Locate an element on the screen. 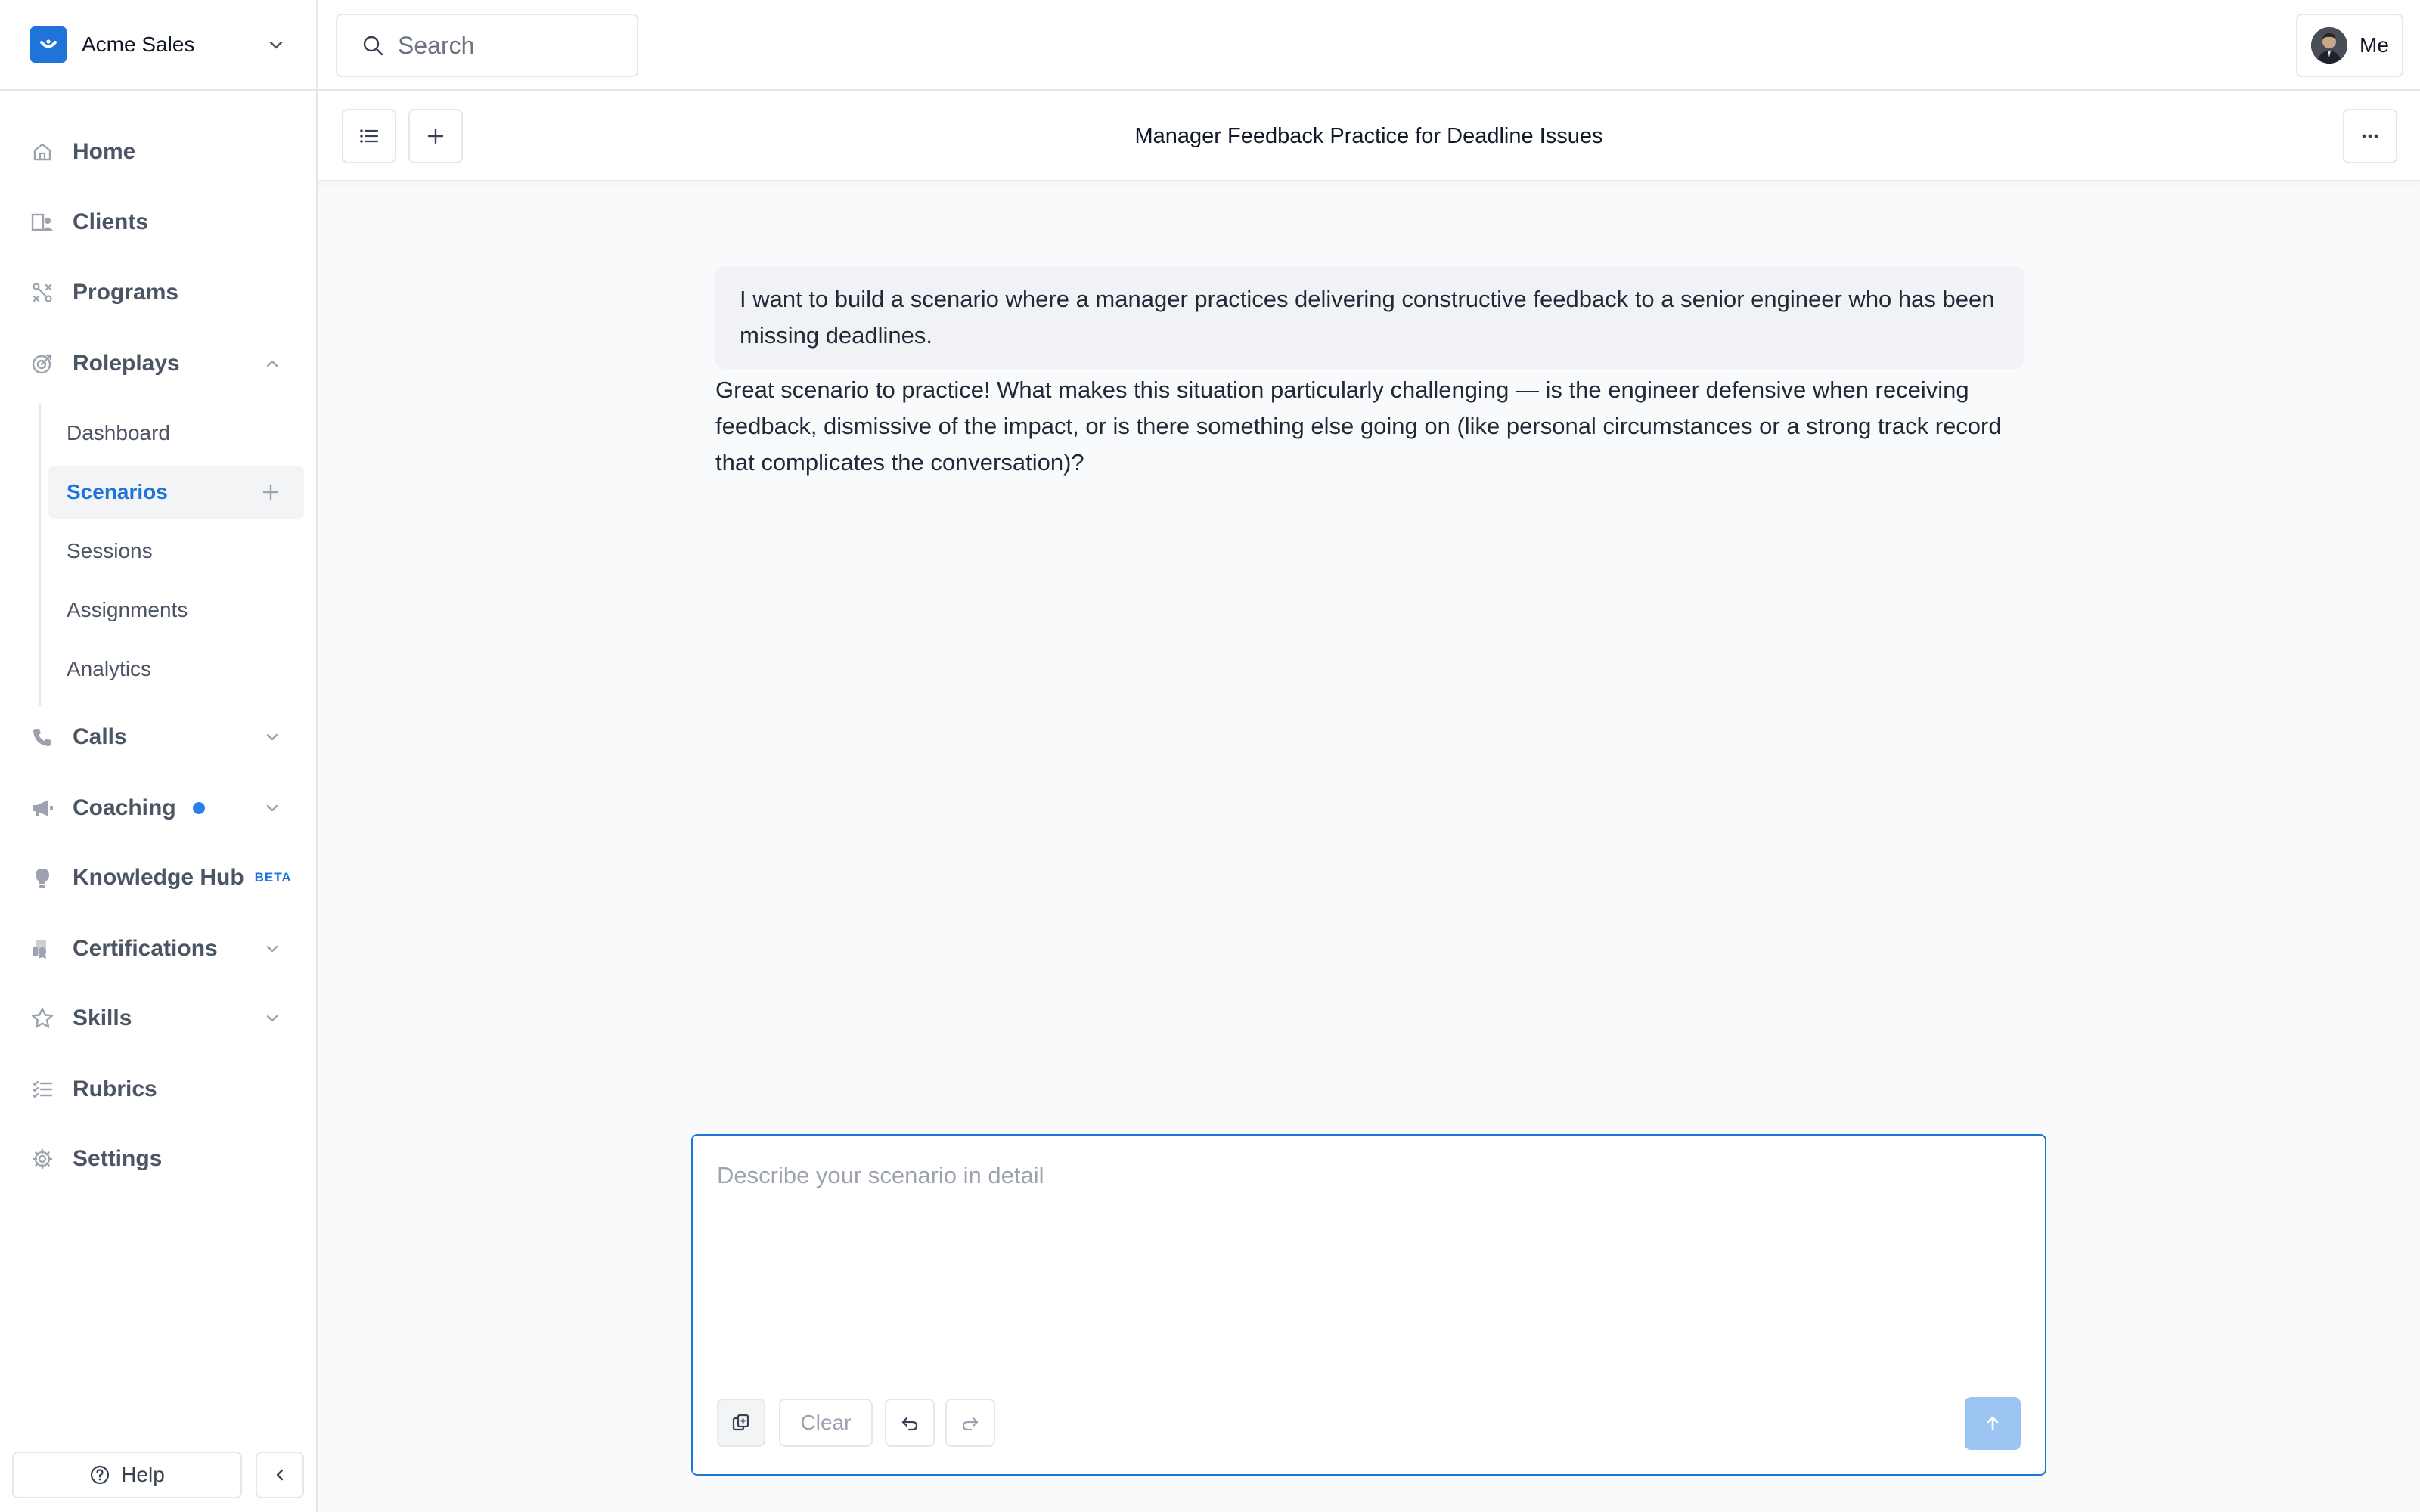 This screenshot has height=1512, width=2420. sidebar-item-label: Rubrics is located at coordinates (115, 1089).